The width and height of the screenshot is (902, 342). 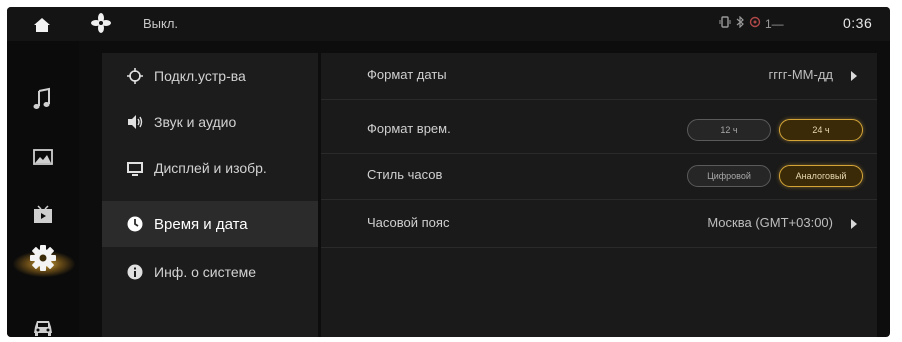 I want to click on video-icon, so click(x=43, y=215).